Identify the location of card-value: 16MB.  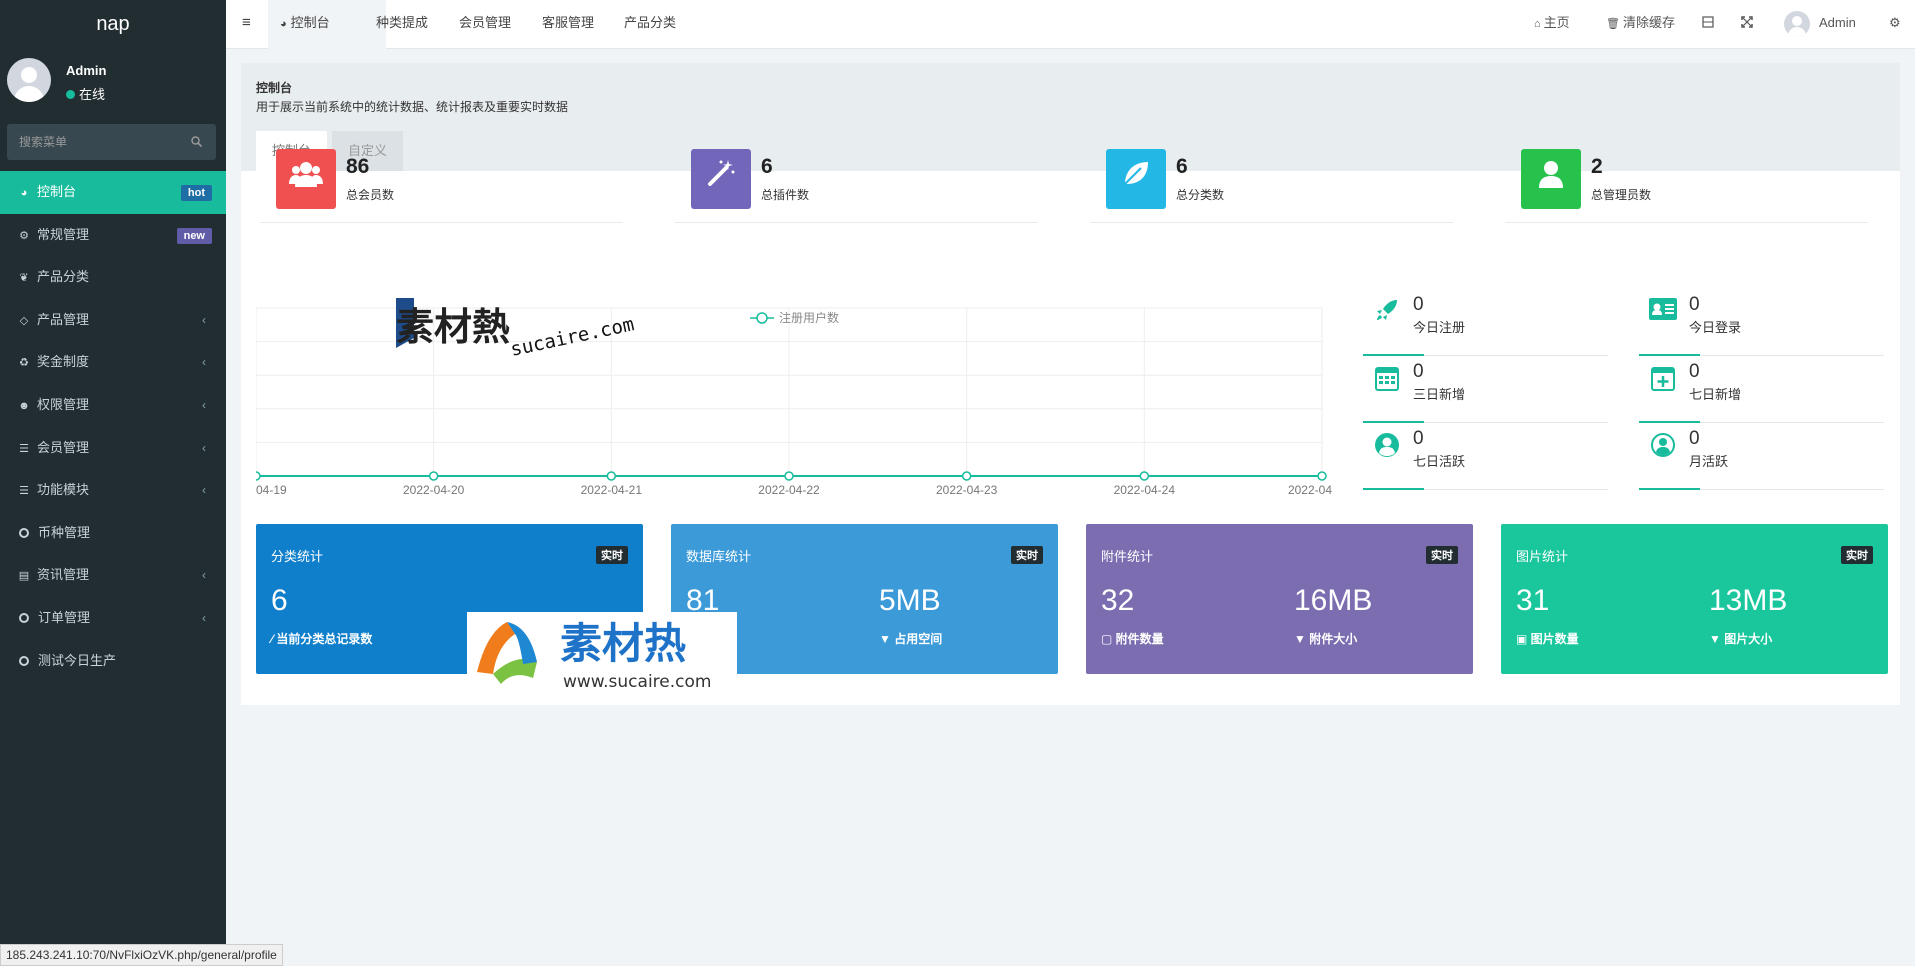
(1333, 600).